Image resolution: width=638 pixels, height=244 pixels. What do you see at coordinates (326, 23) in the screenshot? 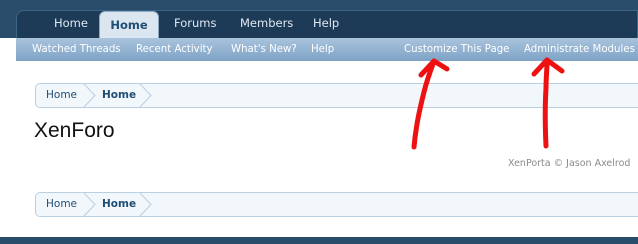
I see `tab-help: Help` at bounding box center [326, 23].